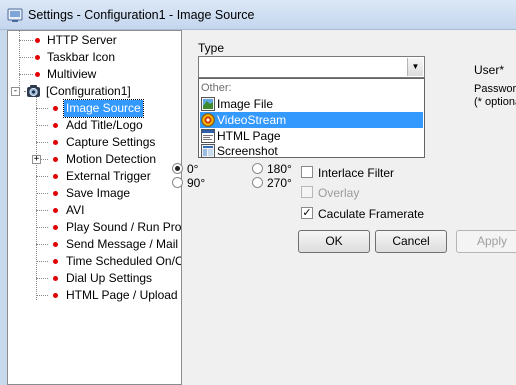 The image size is (516, 385). Describe the element at coordinates (257, 182) in the screenshot. I see `rotation-270-radio` at that location.